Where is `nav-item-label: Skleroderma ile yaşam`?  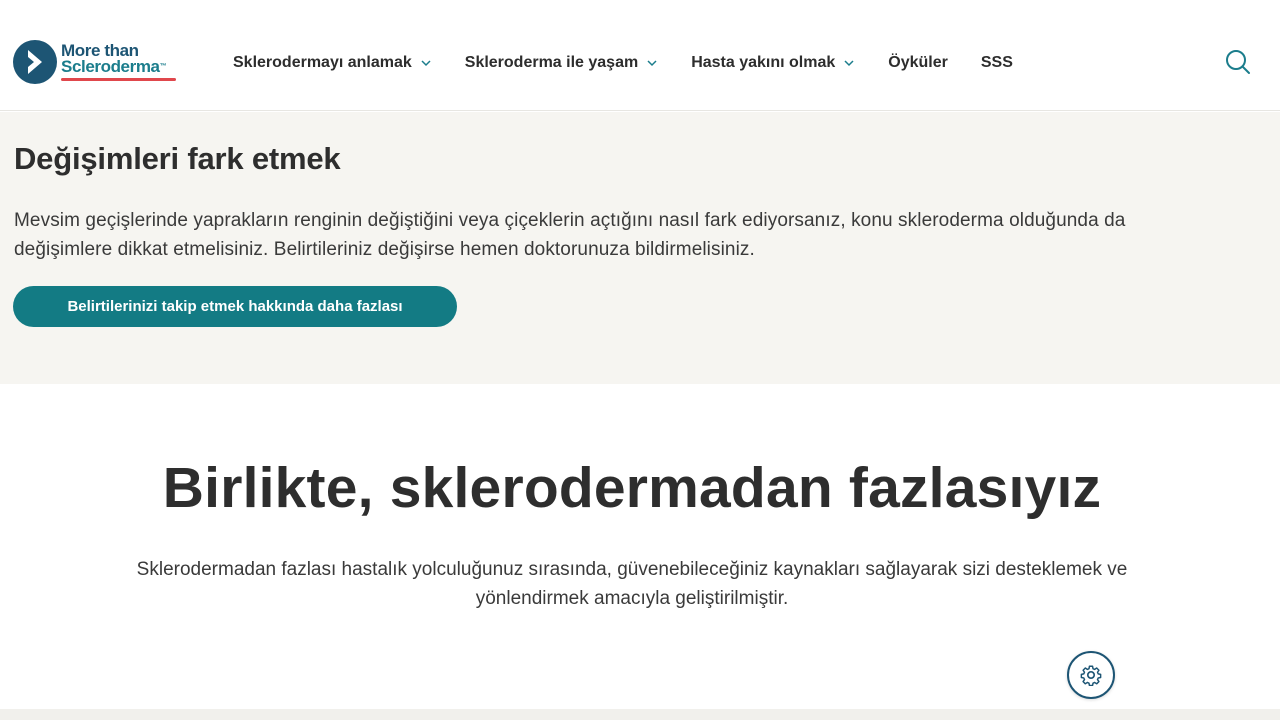 nav-item-label: Skleroderma ile yaşam is located at coordinates (551, 62).